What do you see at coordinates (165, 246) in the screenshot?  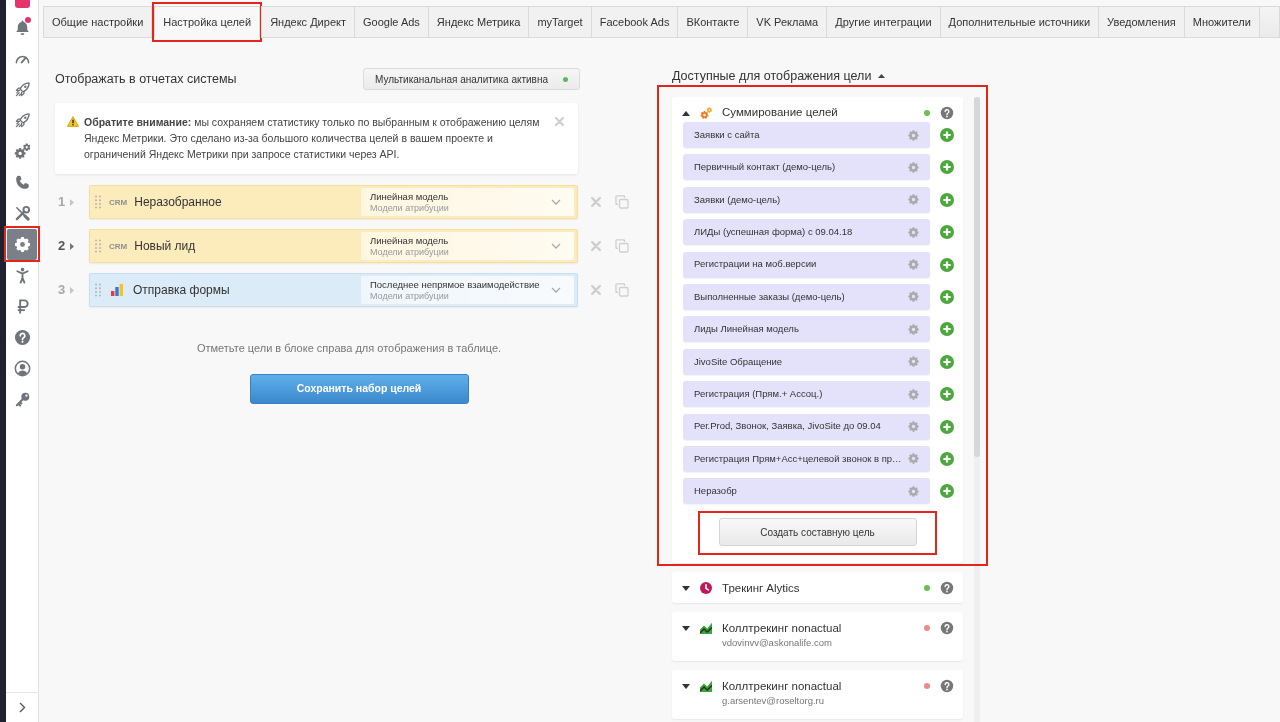 I see `goal-name: Новый лид` at bounding box center [165, 246].